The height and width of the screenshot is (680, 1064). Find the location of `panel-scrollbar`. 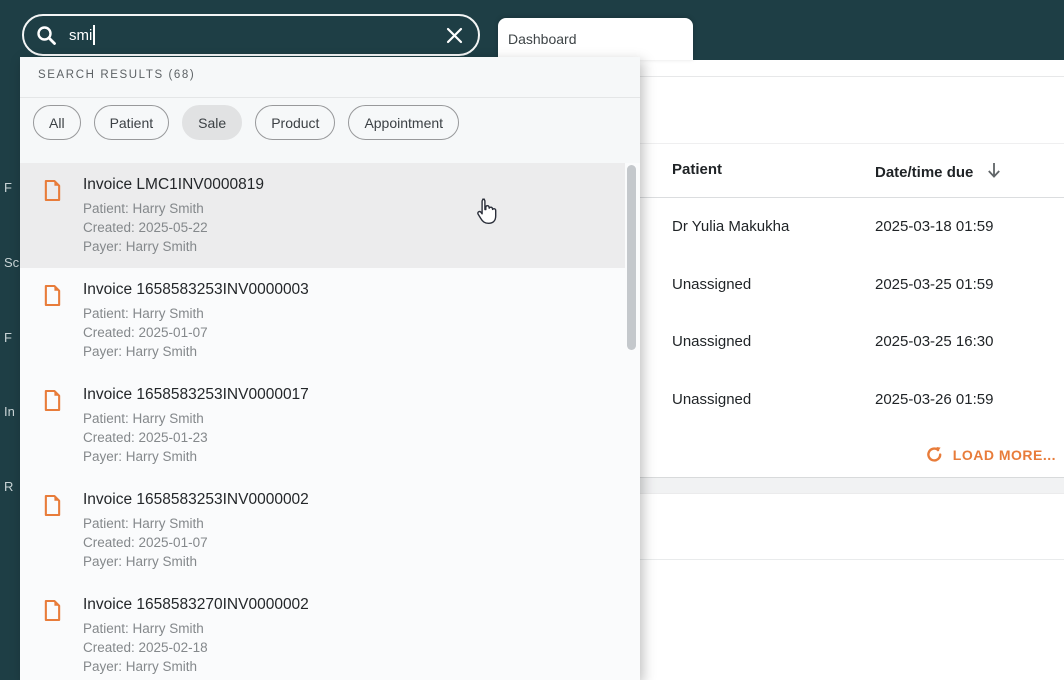

panel-scrollbar is located at coordinates (631, 257).